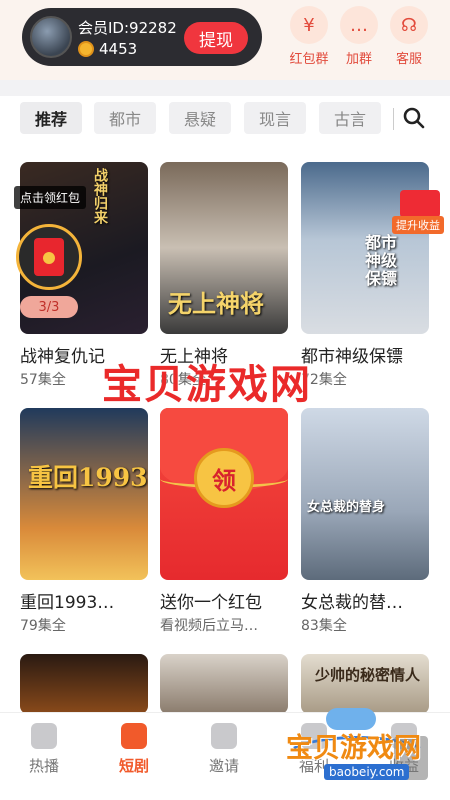 The height and width of the screenshot is (800, 450). What do you see at coordinates (216, 303) in the screenshot?
I see `poster-title-art: 无上神将` at bounding box center [216, 303].